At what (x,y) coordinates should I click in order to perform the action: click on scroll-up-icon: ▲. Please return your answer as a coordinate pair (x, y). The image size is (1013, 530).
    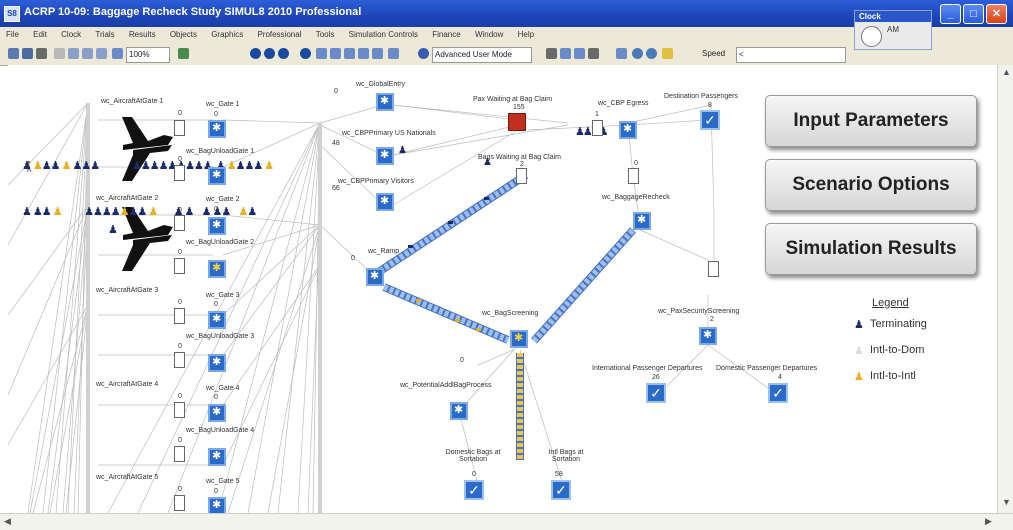
    Looking at the image, I should click on (1006, 72).